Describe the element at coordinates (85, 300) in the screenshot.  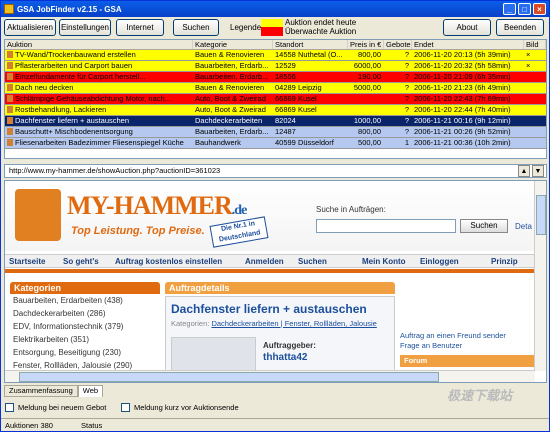
I see `category-link: Bauarbeiten, Erdarbeiten (438)` at that location.